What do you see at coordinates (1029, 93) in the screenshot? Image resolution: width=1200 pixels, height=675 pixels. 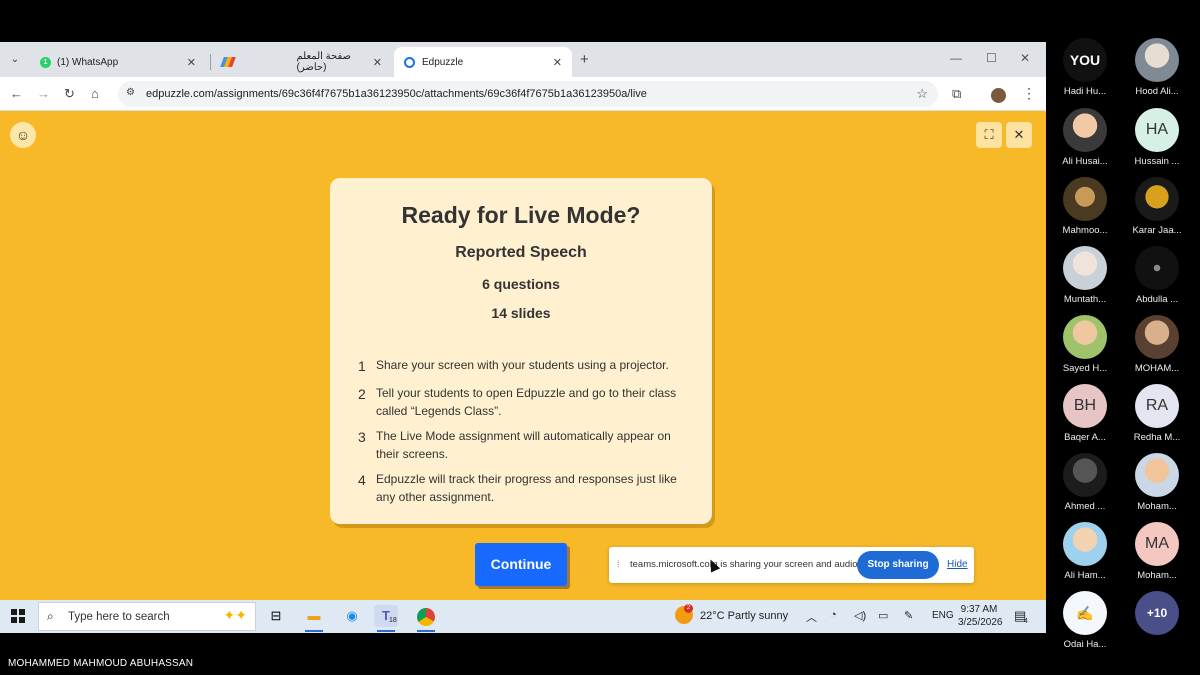 I see `browser-menu-icon: ⋮` at bounding box center [1029, 93].